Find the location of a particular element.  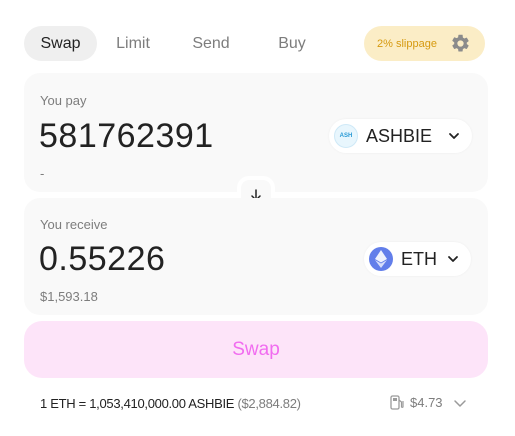

eth-token-icon is located at coordinates (381, 259).